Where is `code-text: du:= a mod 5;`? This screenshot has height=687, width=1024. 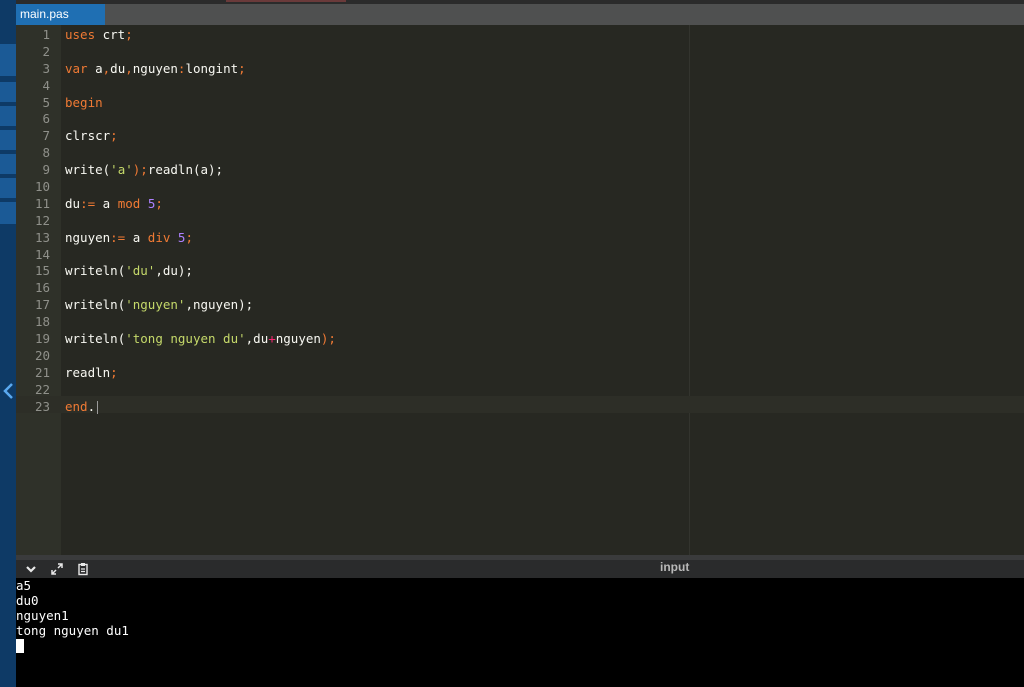 code-text: du:= a mod 5; is located at coordinates (114, 204).